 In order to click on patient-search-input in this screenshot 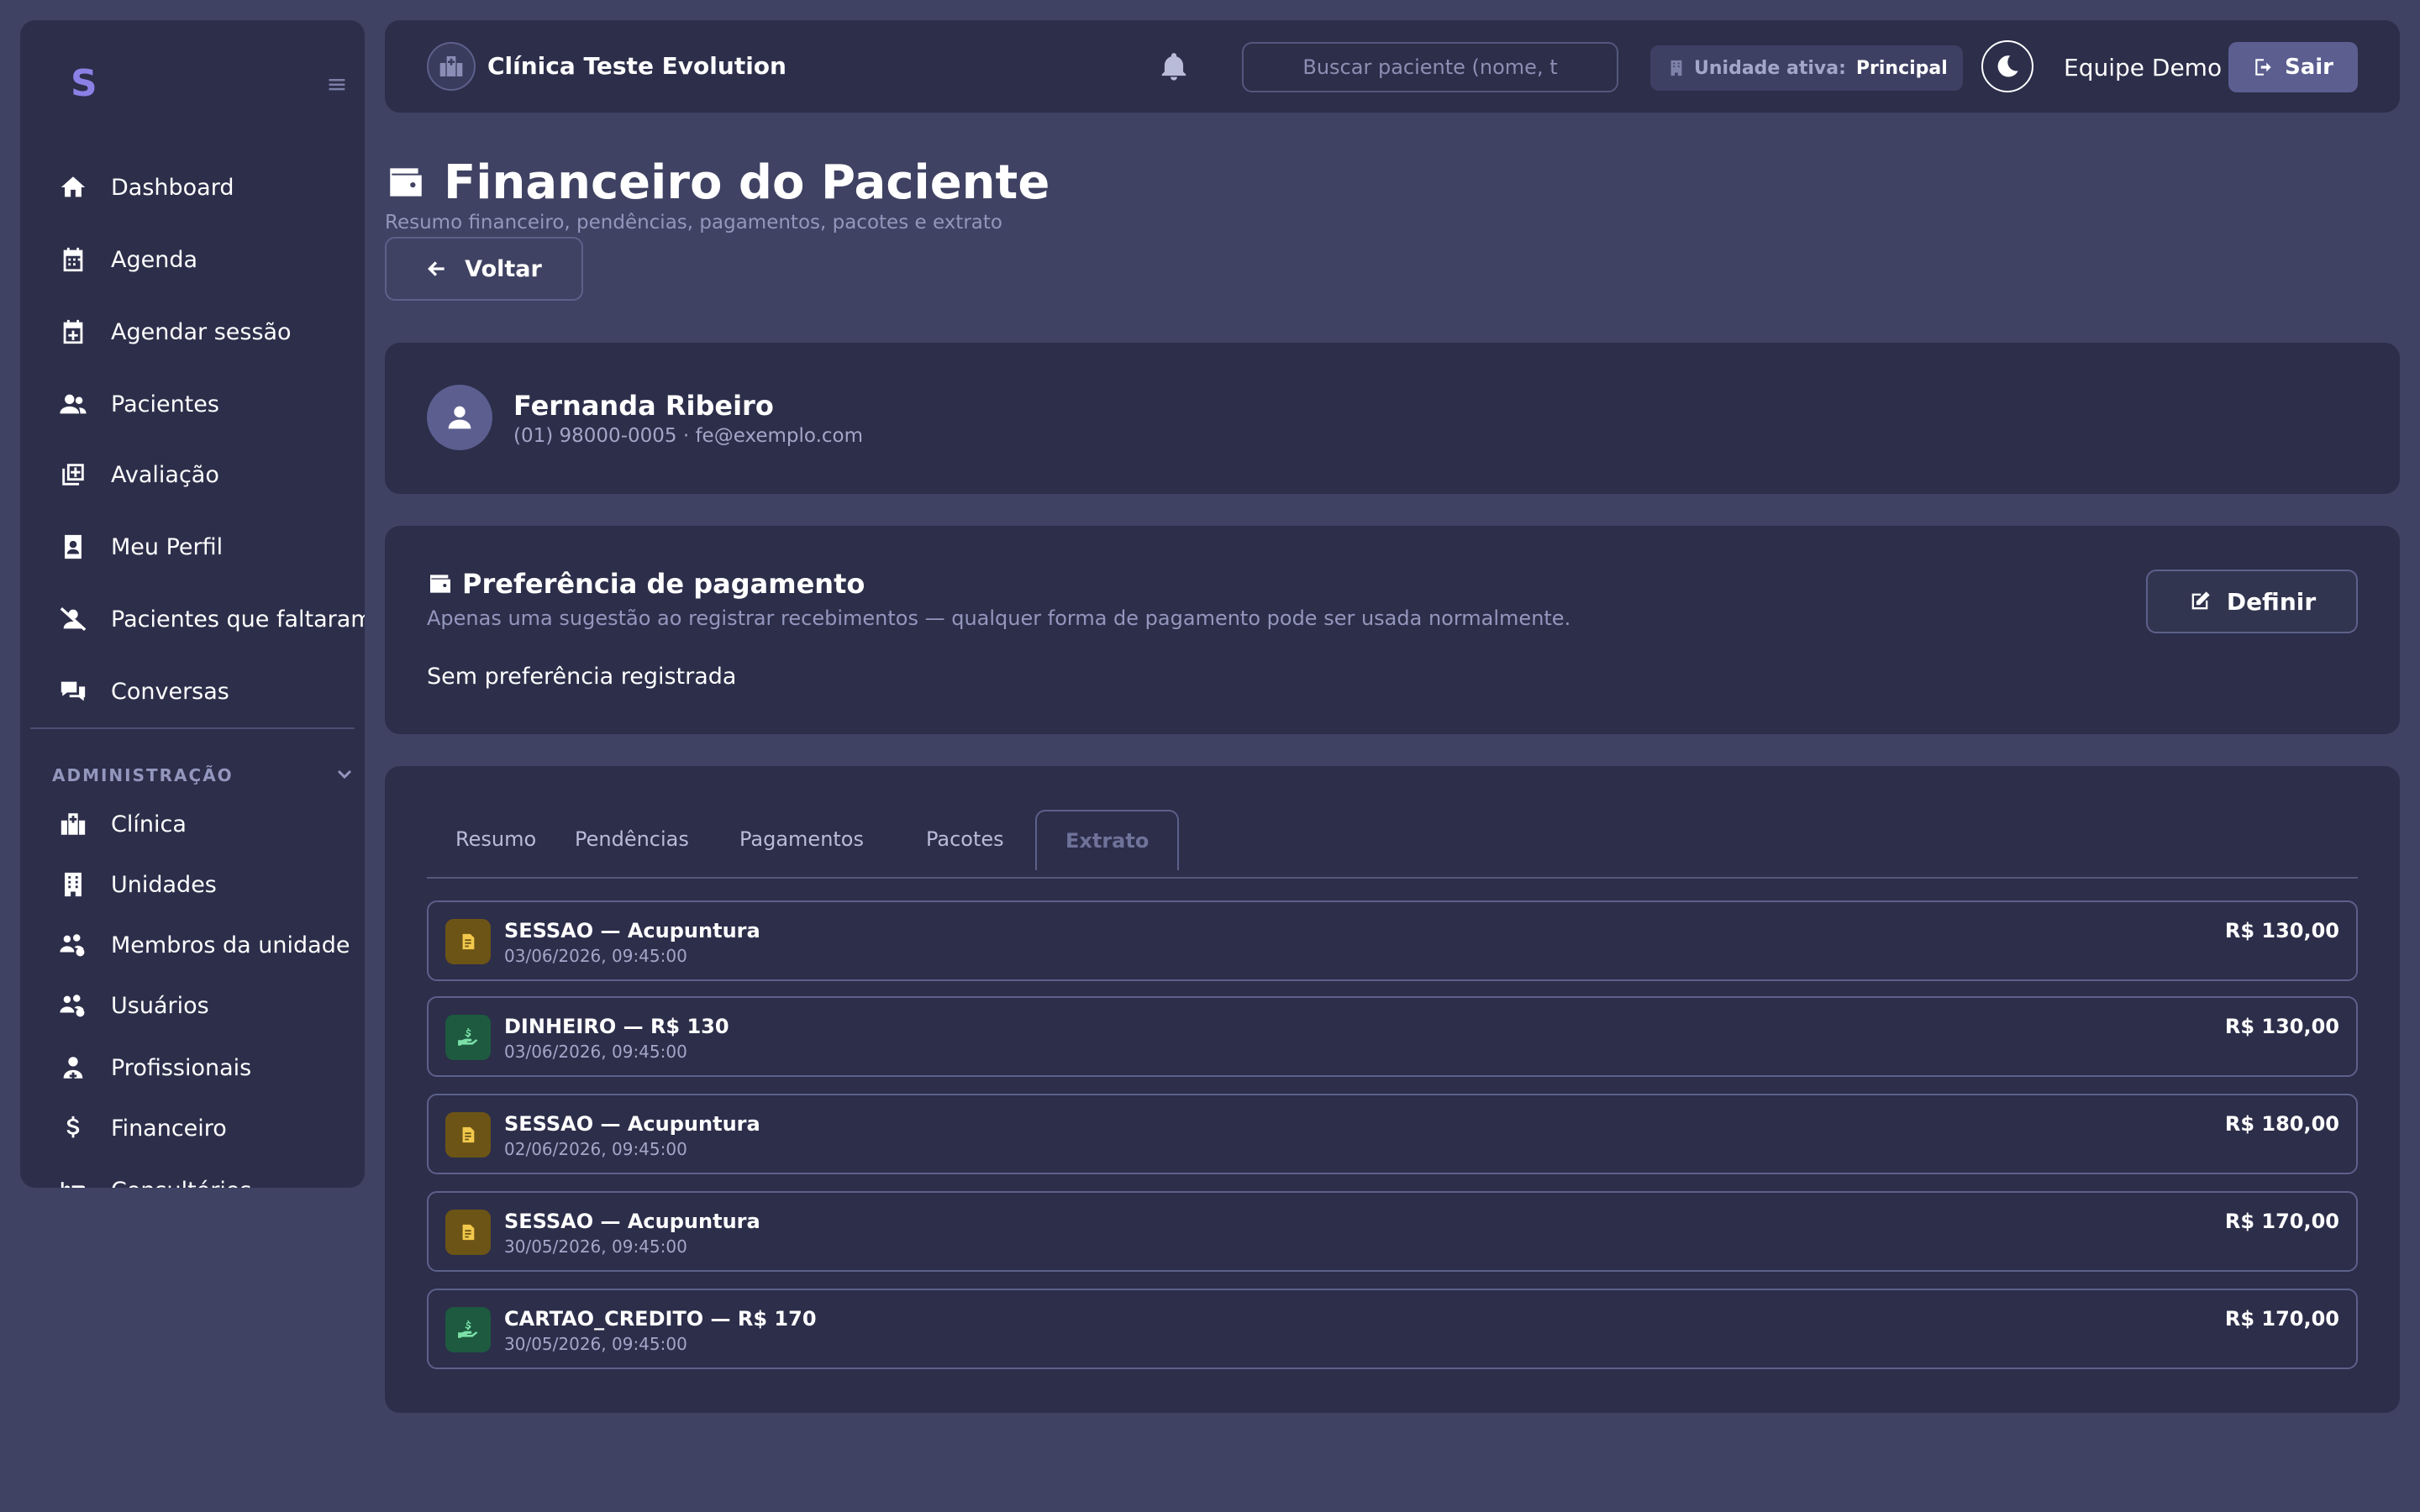, I will do `click(1430, 67)`.